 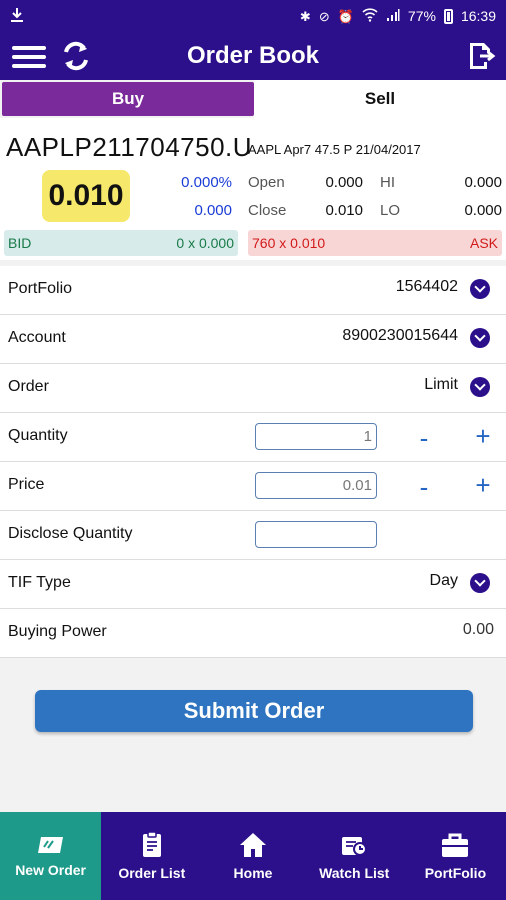 What do you see at coordinates (316, 436) in the screenshot?
I see `quantity-input` at bounding box center [316, 436].